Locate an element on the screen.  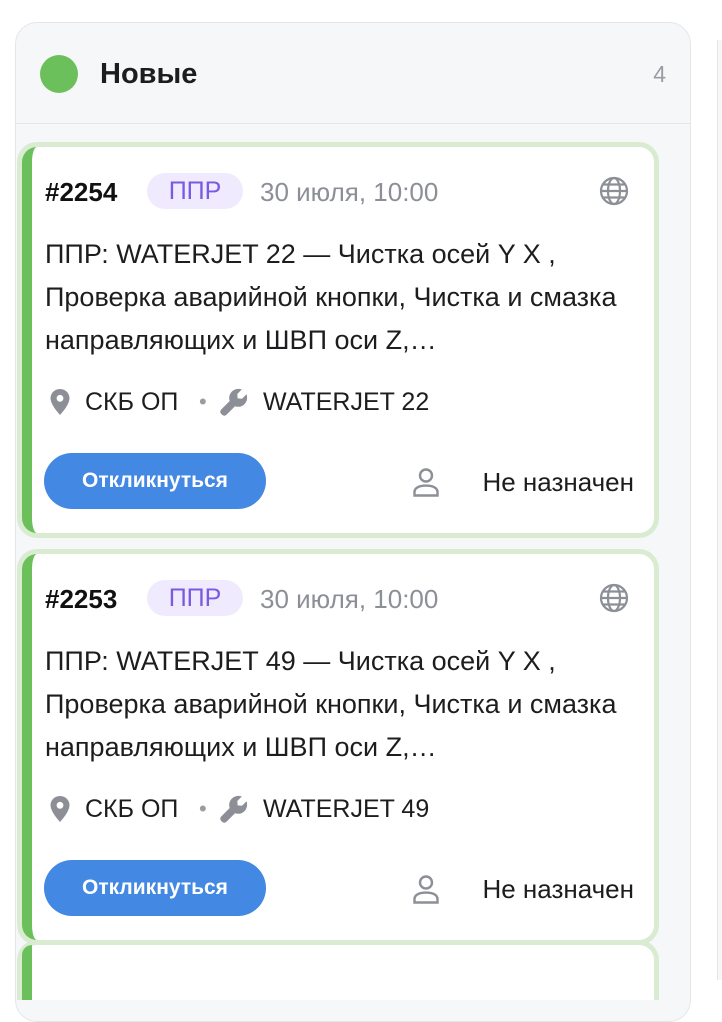
ticket-meta: СКБ ОП • WATERJET 49 is located at coordinates (335, 809).